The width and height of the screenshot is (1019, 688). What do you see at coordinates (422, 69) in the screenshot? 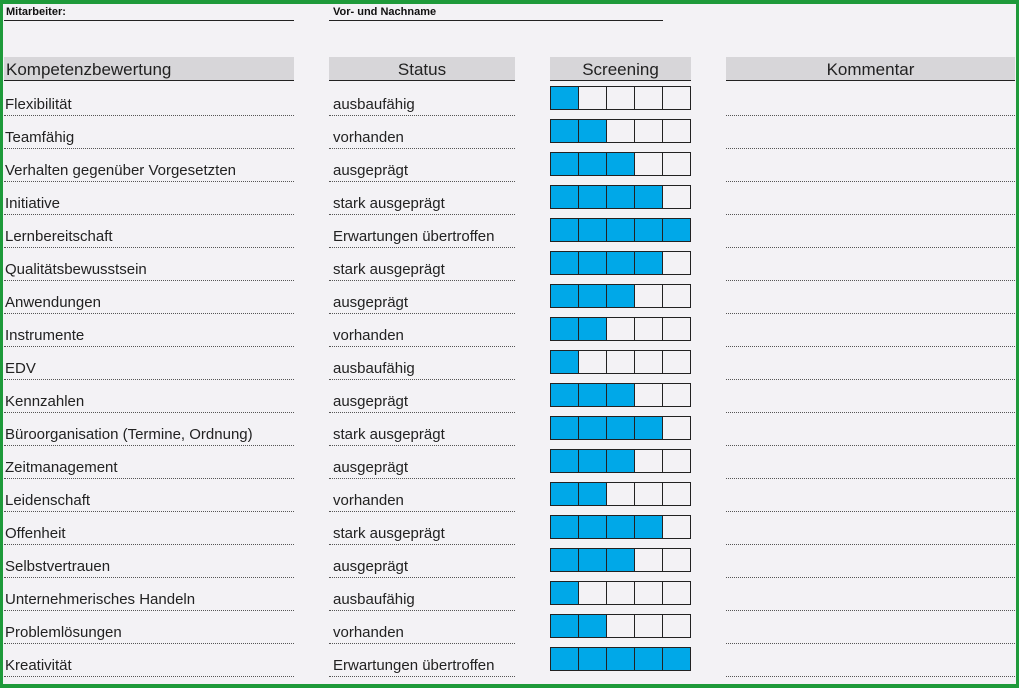
I see `header-status: Status` at bounding box center [422, 69].